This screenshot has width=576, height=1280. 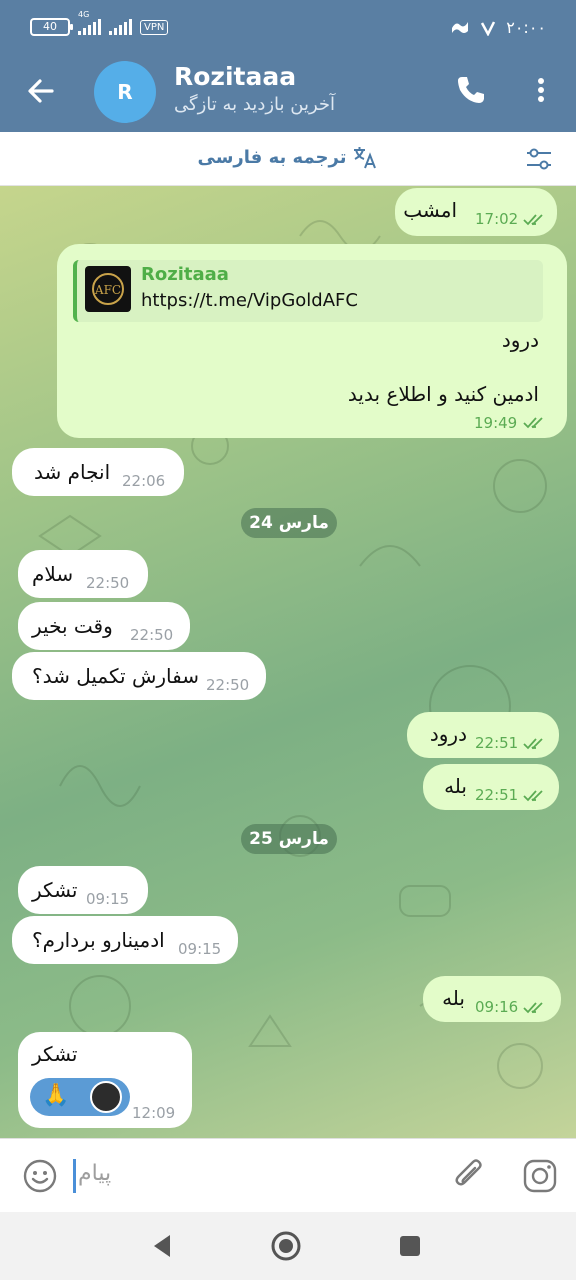 What do you see at coordinates (144, 481) in the screenshot?
I see `message-time: 22:06` at bounding box center [144, 481].